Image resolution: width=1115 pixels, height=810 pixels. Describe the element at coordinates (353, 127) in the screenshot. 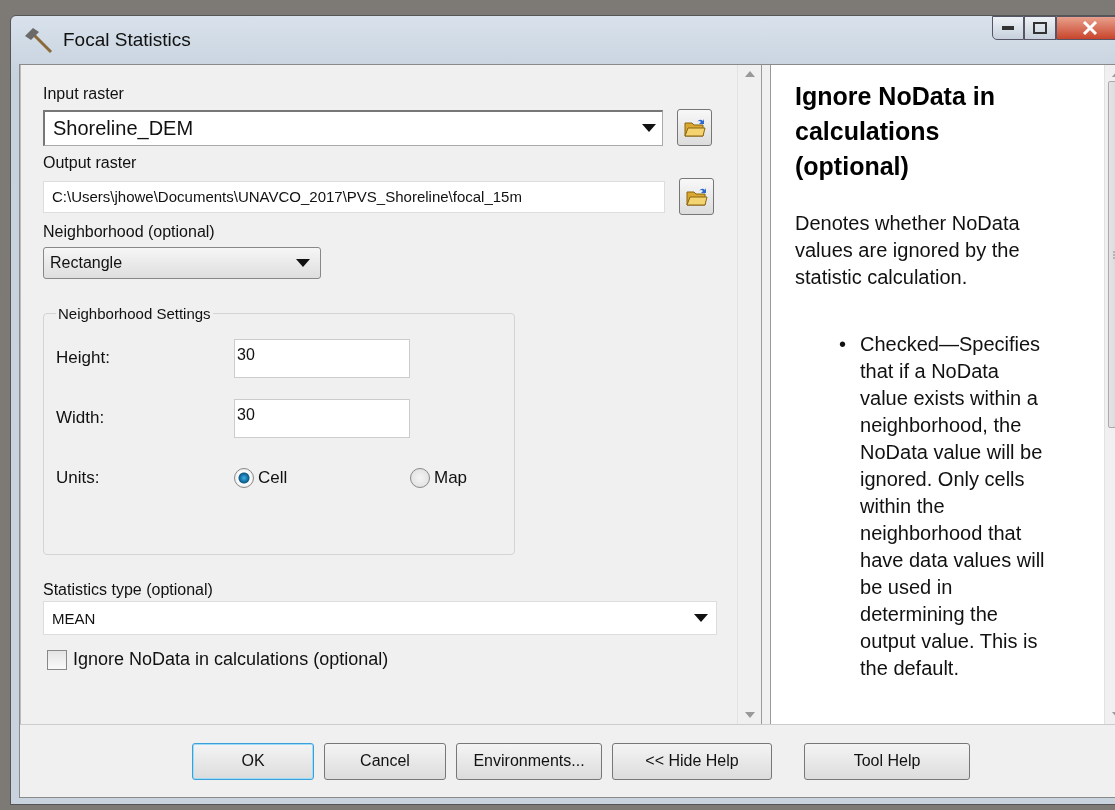

I see `input-raster-combobox: Shoreline_DEM` at that location.